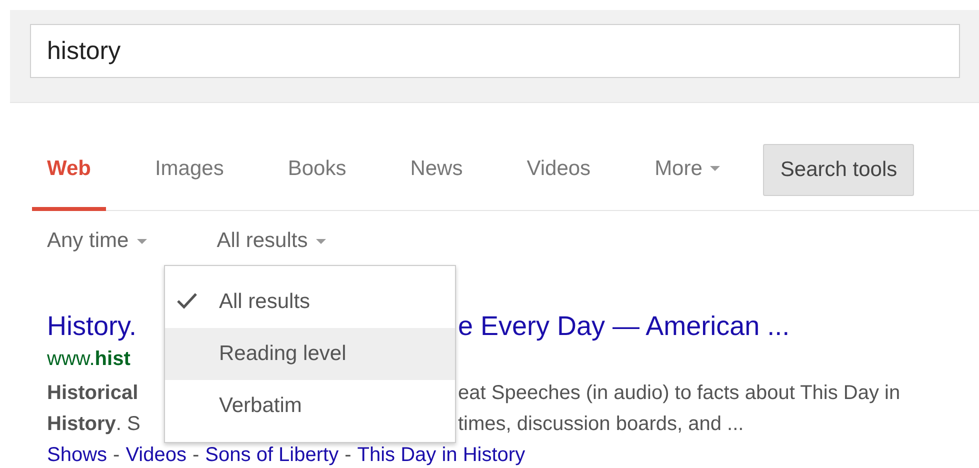  What do you see at coordinates (317, 170) in the screenshot?
I see `nav-tab: Books` at bounding box center [317, 170].